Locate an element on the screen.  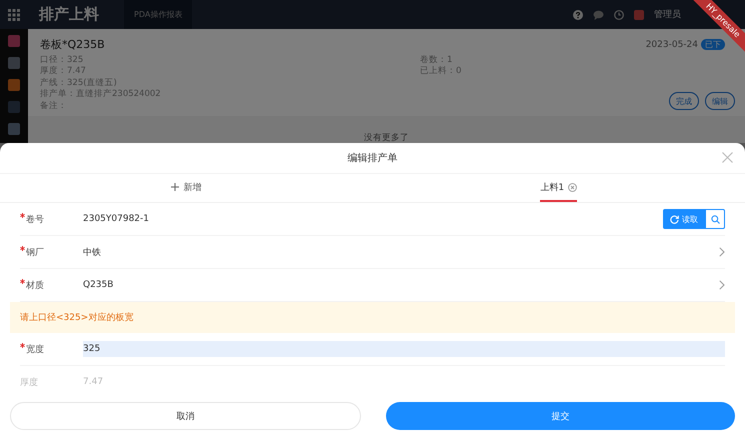
info-text: 口径：325 is located at coordinates (62, 60).